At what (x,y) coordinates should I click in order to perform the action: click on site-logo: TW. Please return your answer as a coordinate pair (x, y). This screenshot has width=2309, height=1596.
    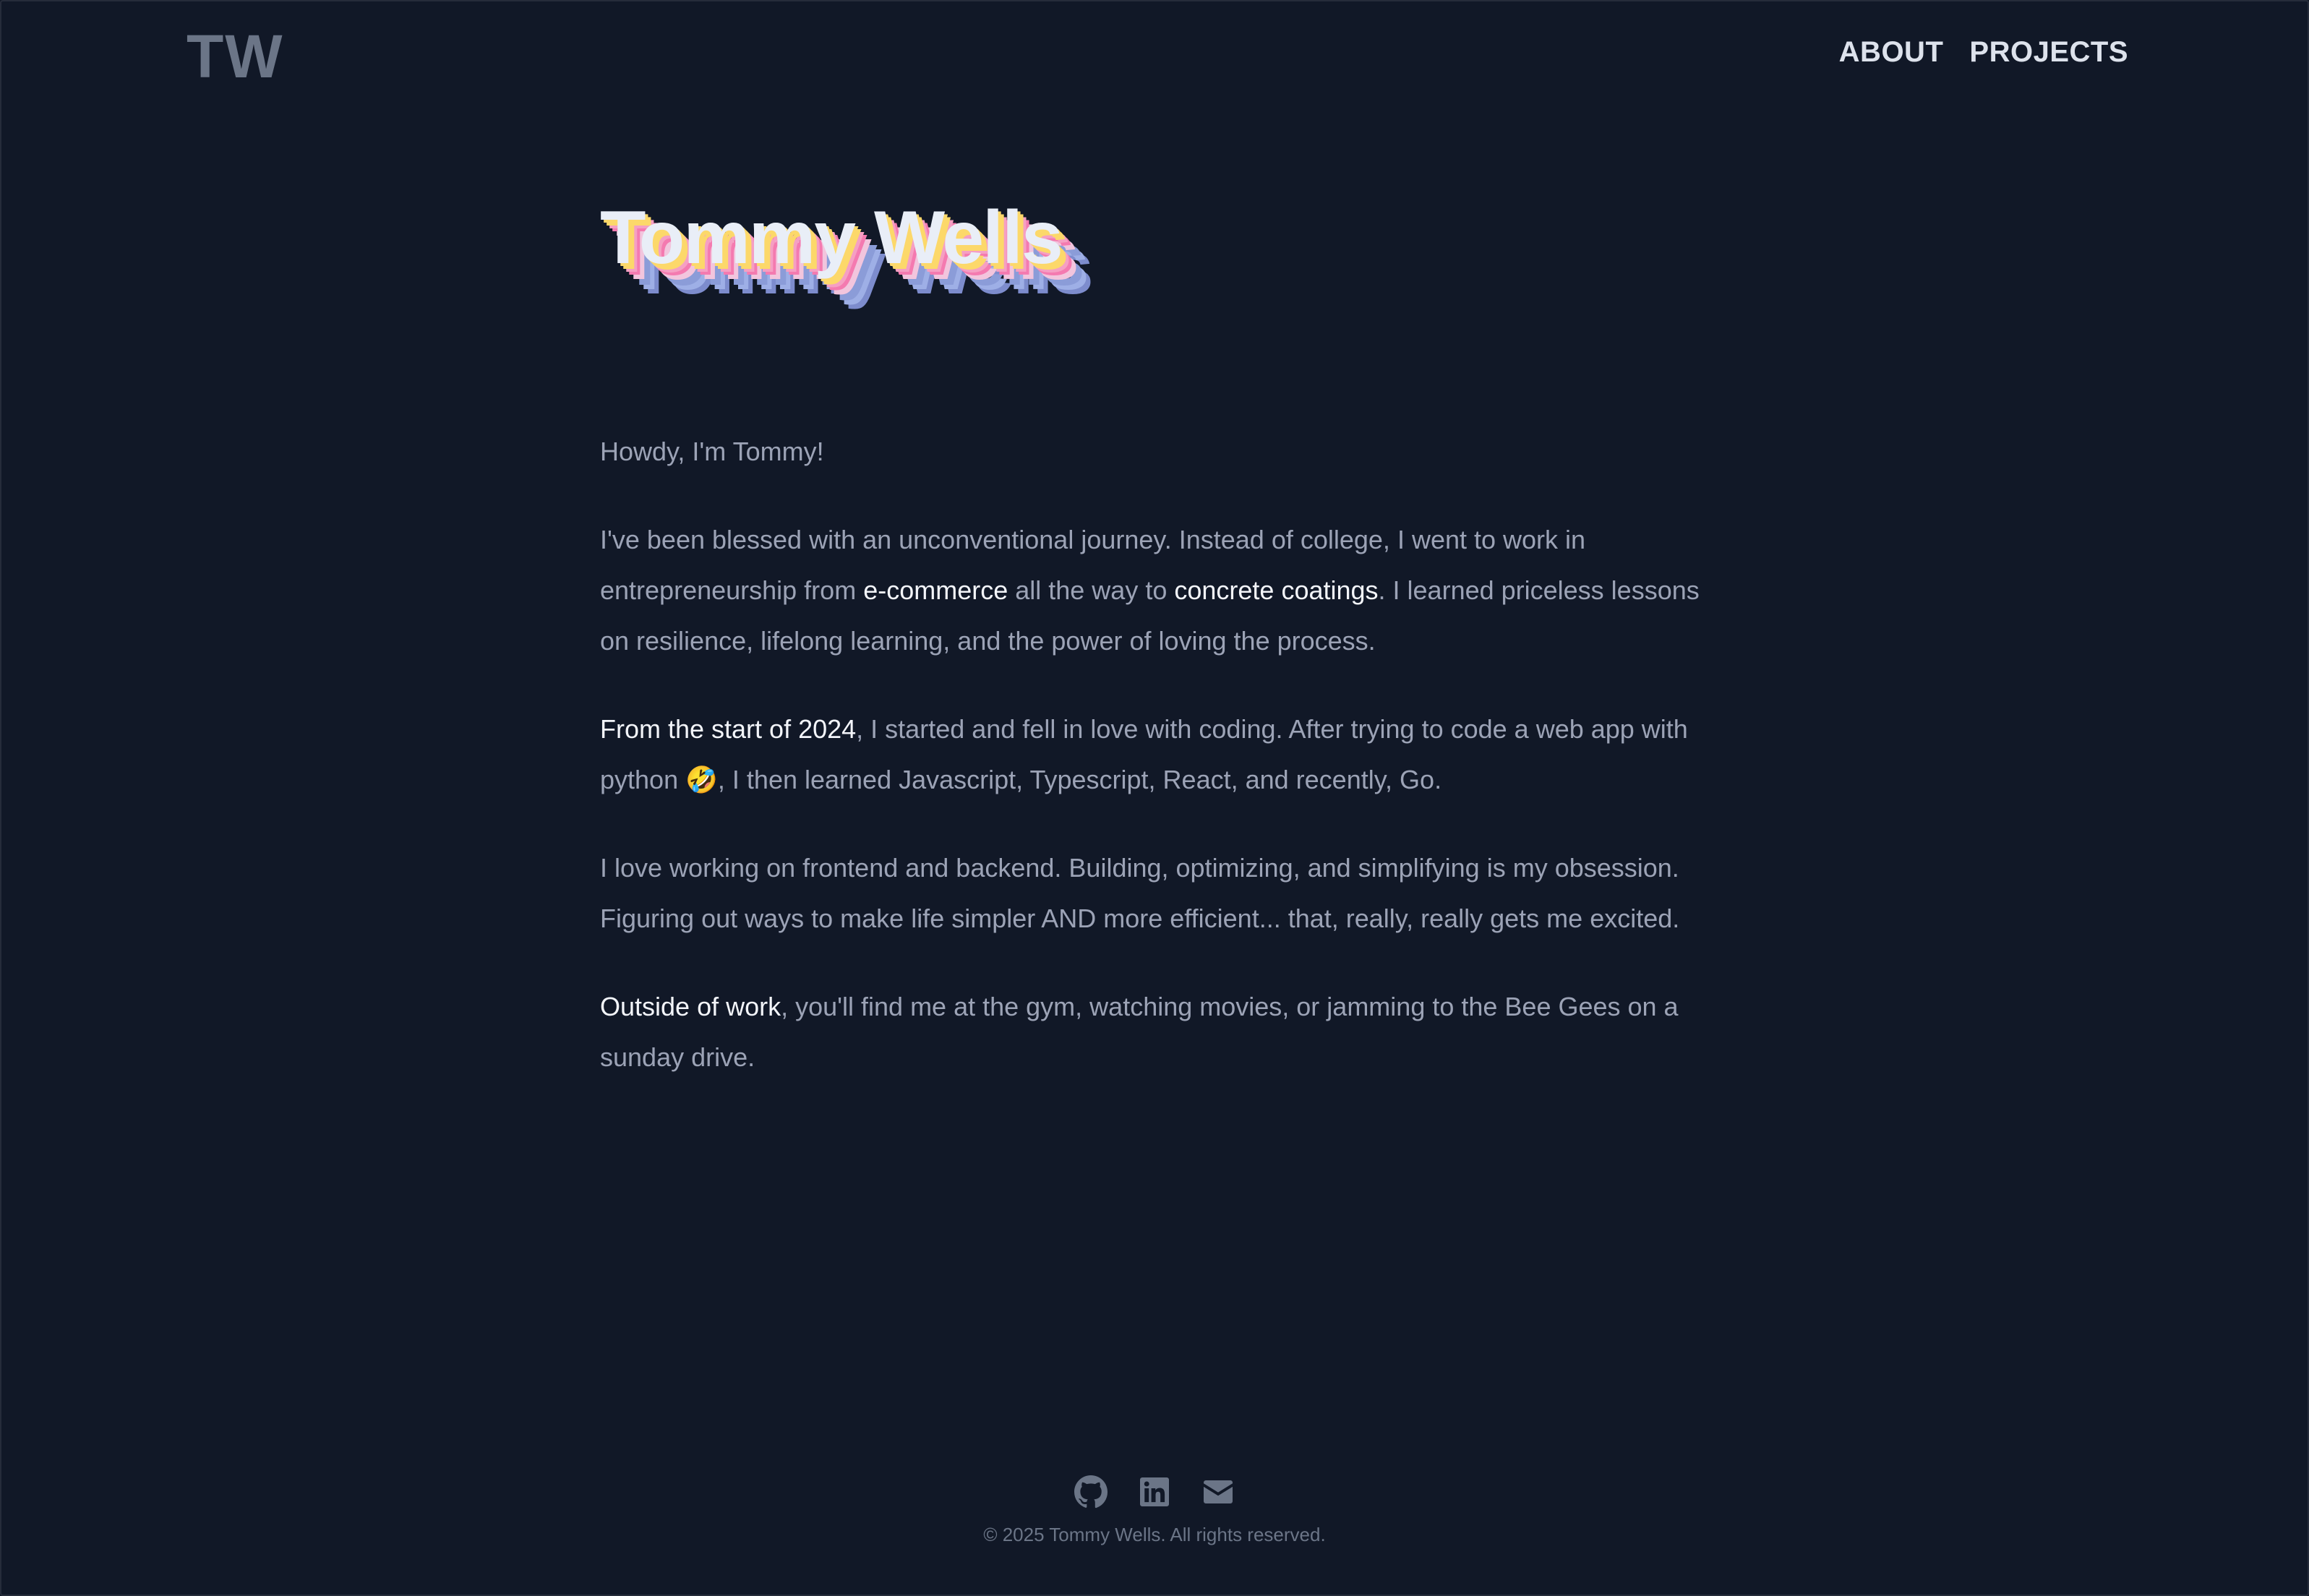
    Looking at the image, I should click on (235, 57).